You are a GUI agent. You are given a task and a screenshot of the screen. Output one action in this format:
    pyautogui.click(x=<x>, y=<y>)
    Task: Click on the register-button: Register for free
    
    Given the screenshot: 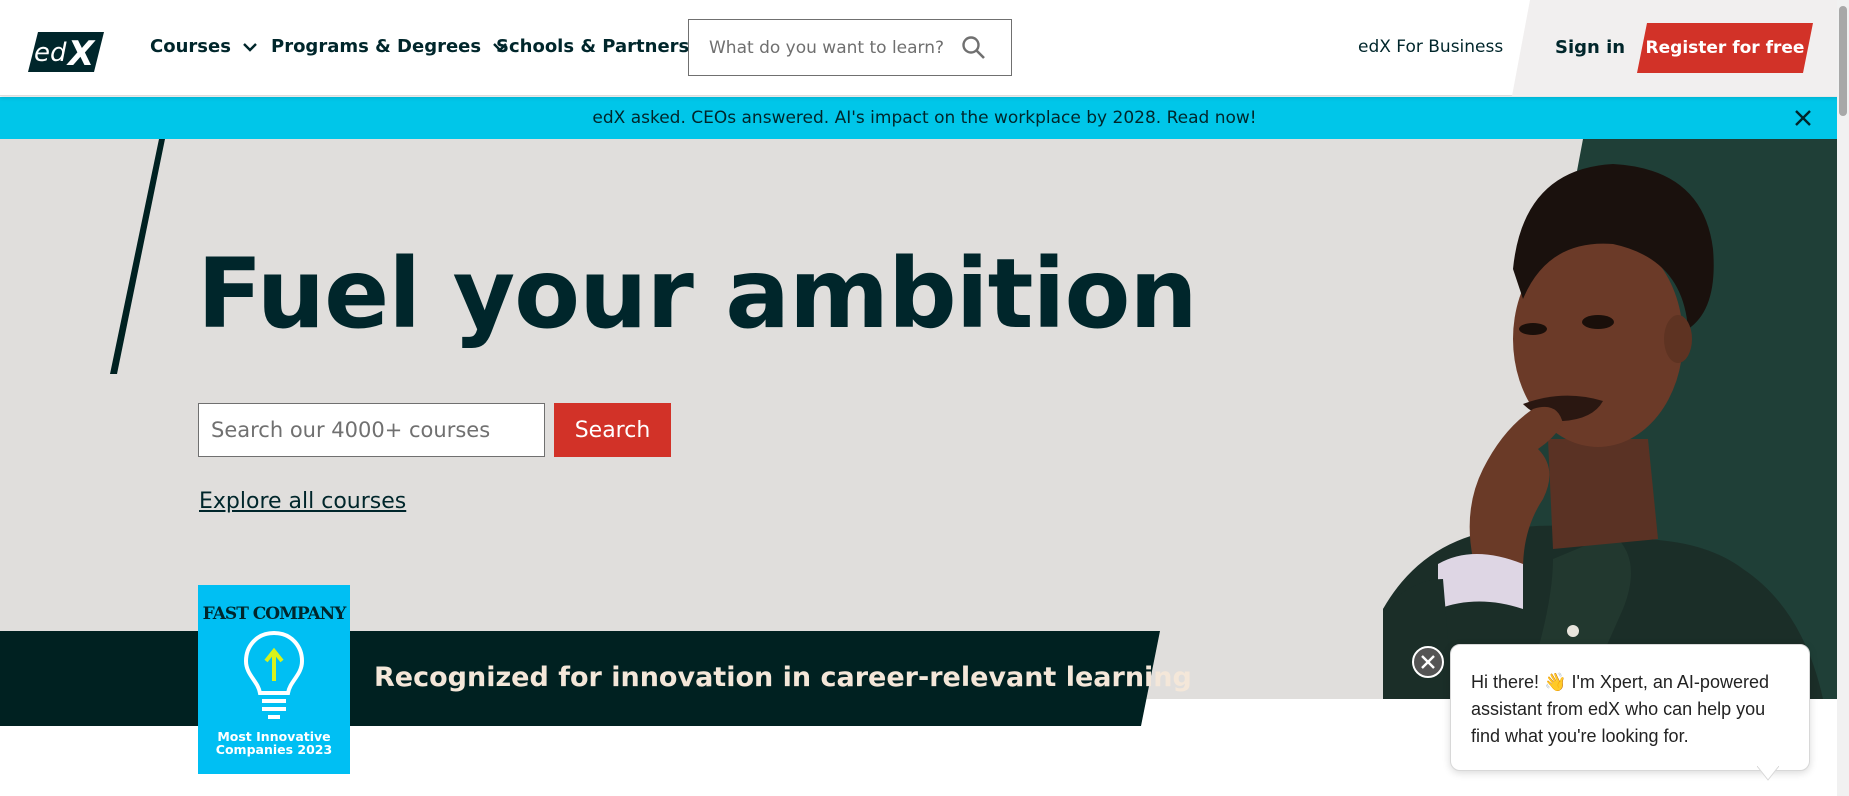 What is the action you would take?
    pyautogui.click(x=1725, y=48)
    